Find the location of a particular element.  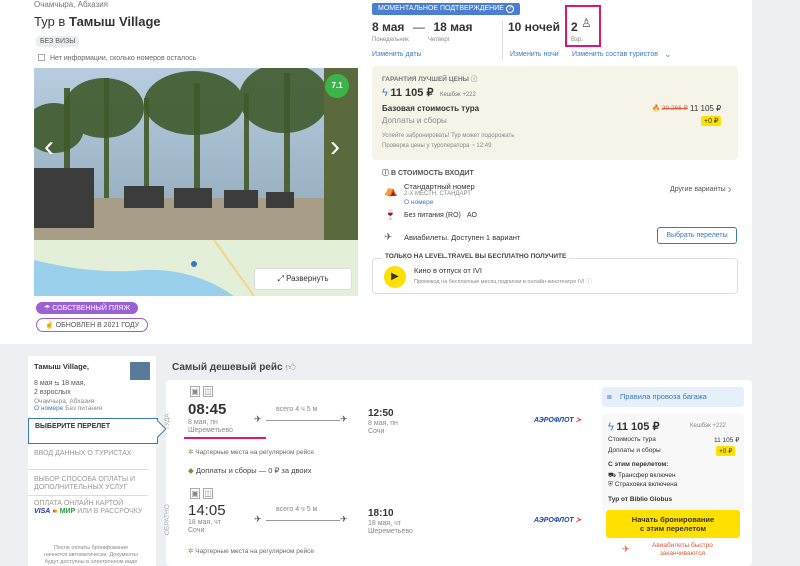

ret-dep-city: Сочи is located at coordinates (196, 530).